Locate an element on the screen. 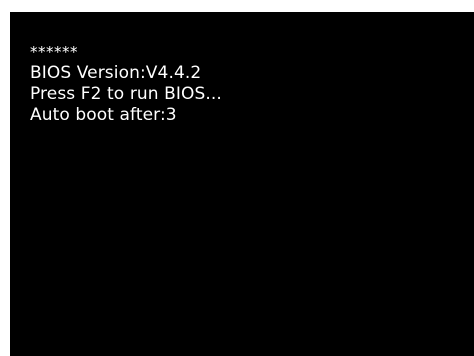 This screenshot has height=356, width=474. auto-boot-countdown-line: Auto boot after:3 is located at coordinates (103, 115).